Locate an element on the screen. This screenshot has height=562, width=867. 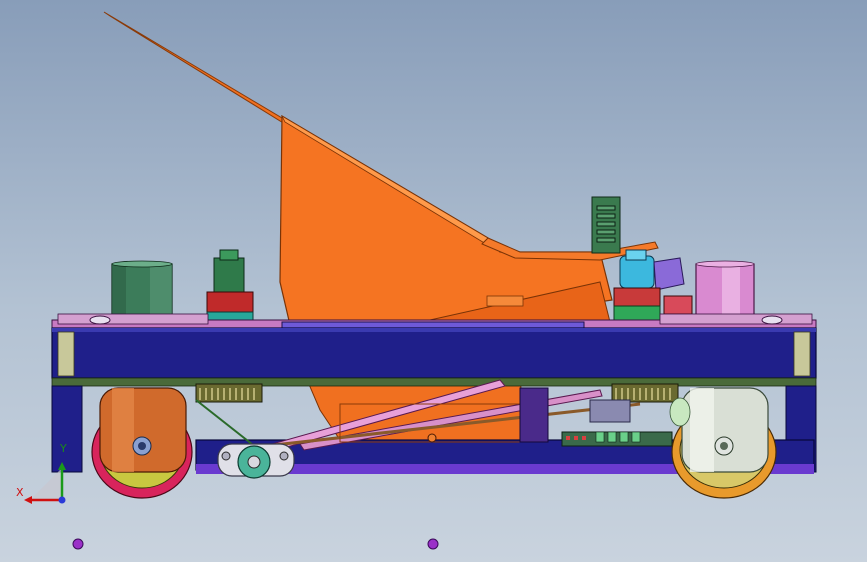
frame-left-leg is located at coordinates (67, 429).